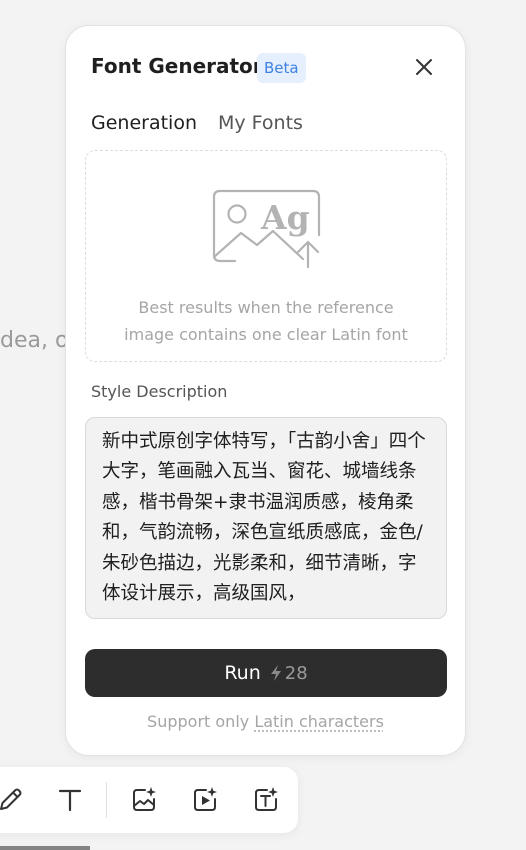  I want to click on tab-generation: Generation, so click(144, 123).